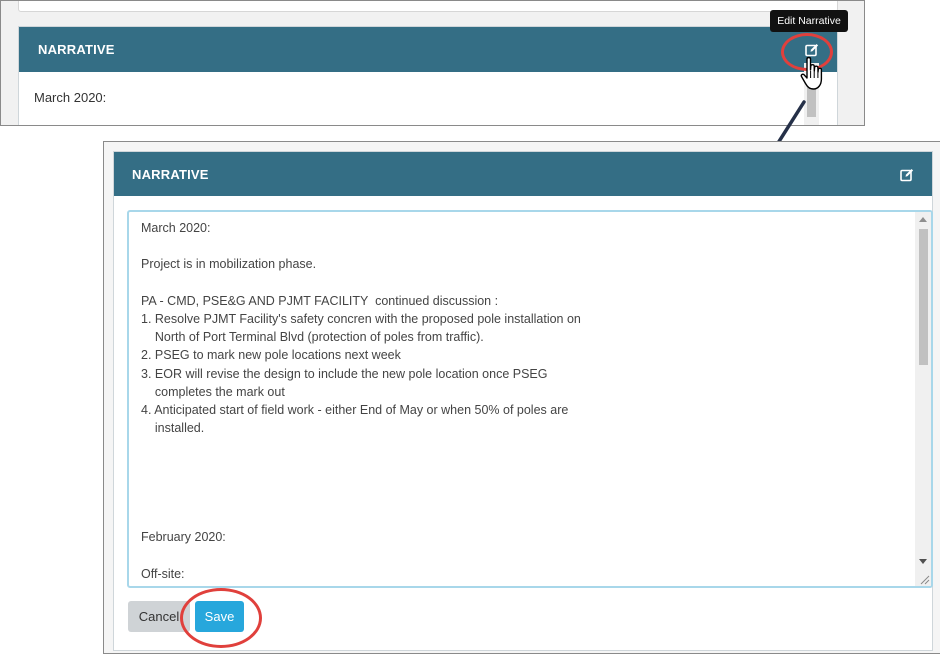 This screenshot has width=940, height=654. Describe the element at coordinates (923, 219) in the screenshot. I see `scroll-up-icon` at that location.